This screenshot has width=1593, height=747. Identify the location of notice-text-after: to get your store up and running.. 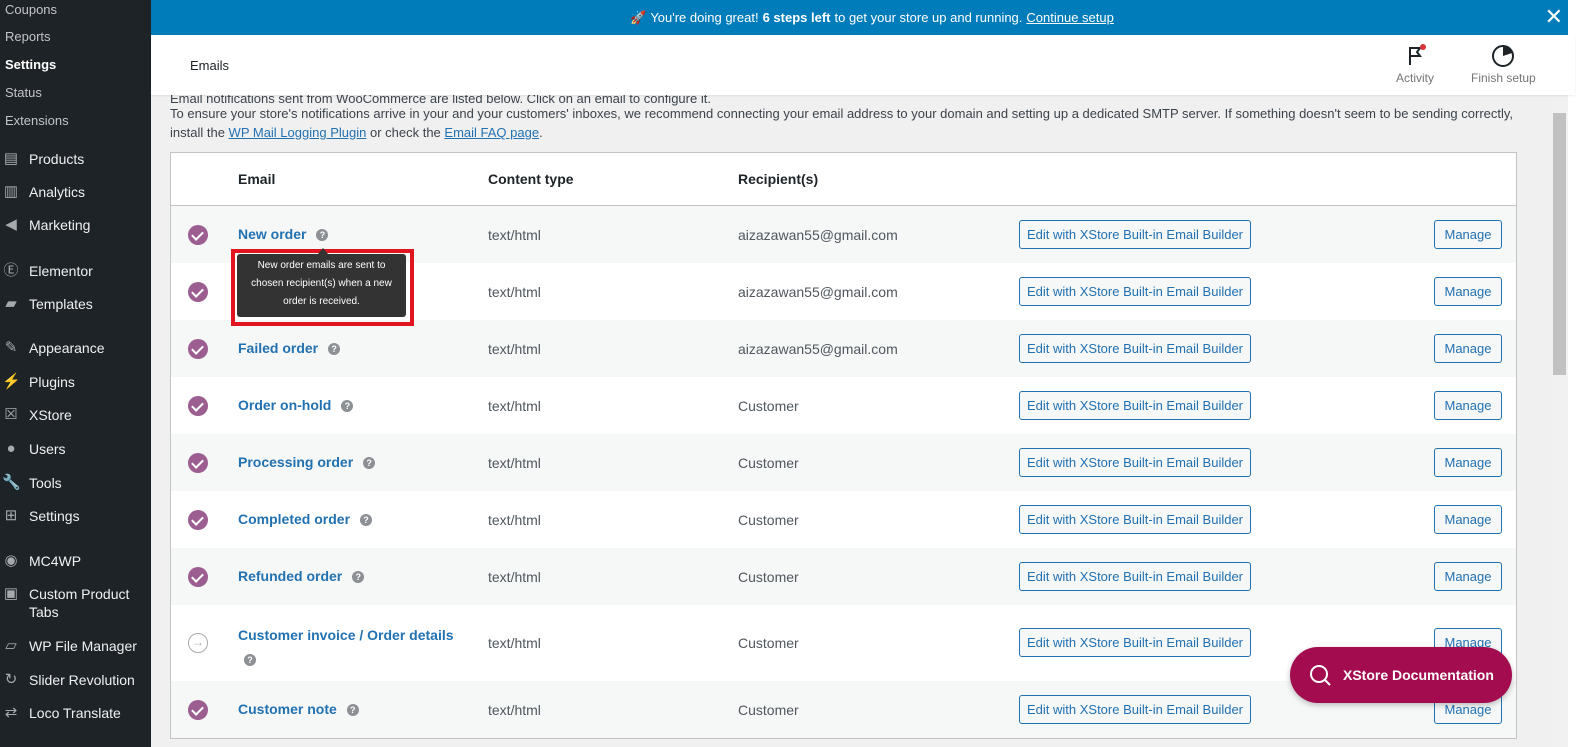
(928, 17).